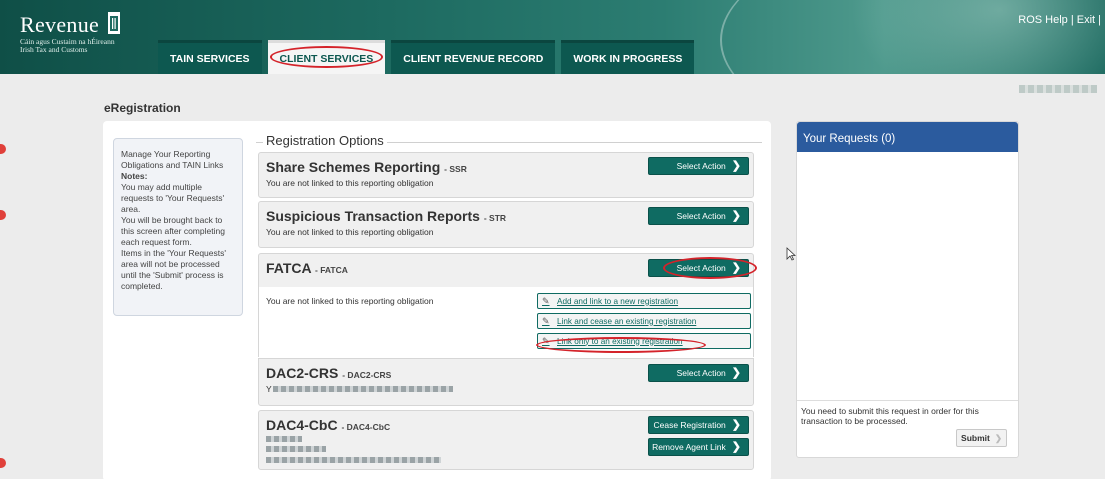 The image size is (1105, 479). I want to click on option-fatca: FATCA - FATCA Select Action ❯, so click(506, 270).